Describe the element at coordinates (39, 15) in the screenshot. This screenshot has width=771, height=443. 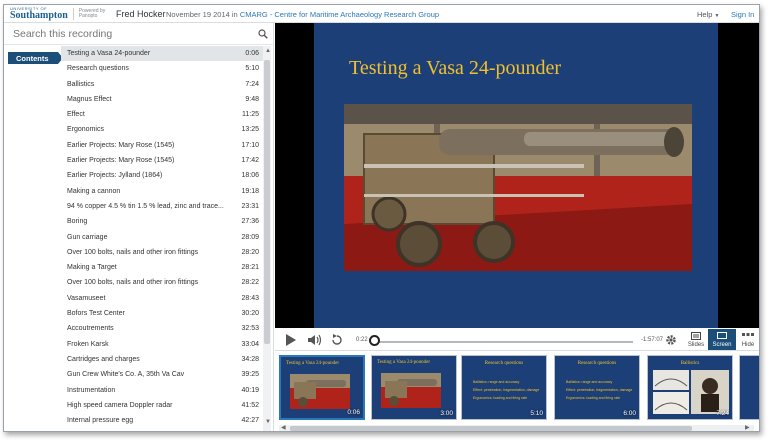
I see `logo-name: Southampton` at that location.